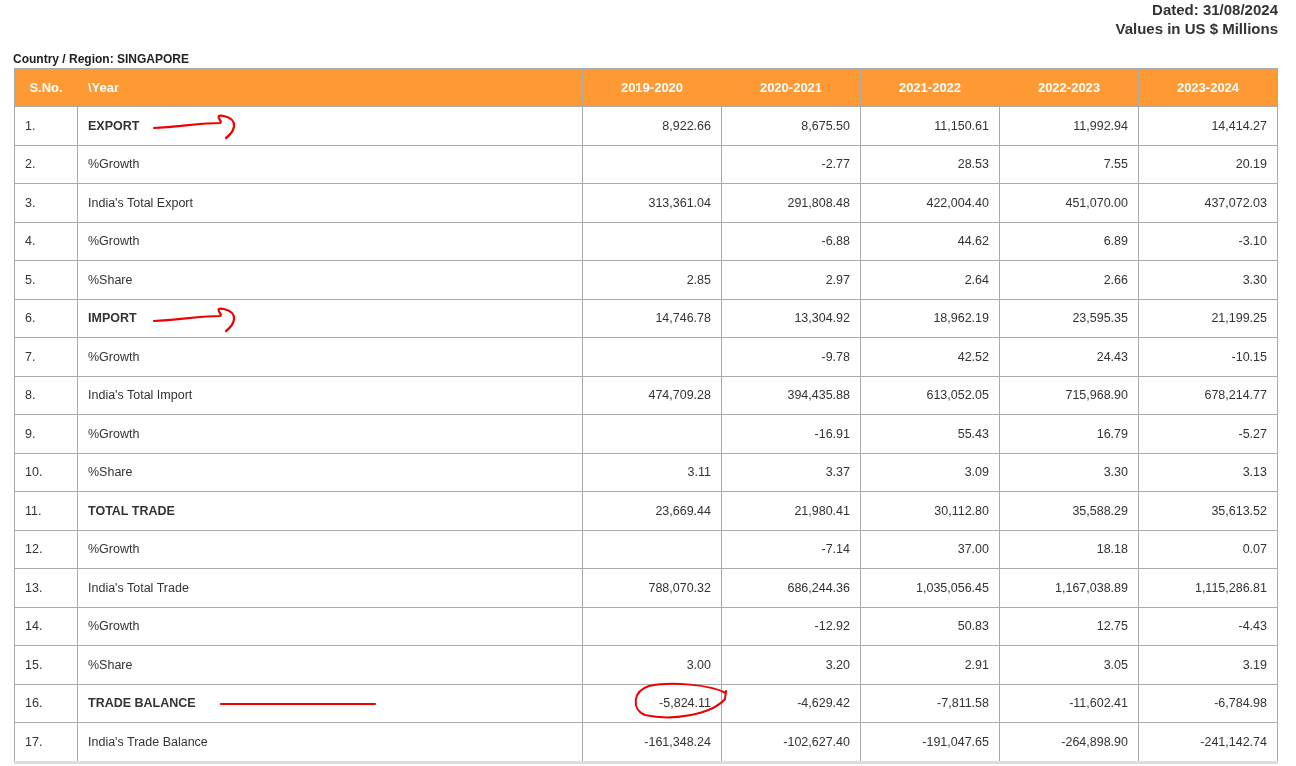 Image resolution: width=1296 pixels, height=766 pixels. Describe the element at coordinates (46, 395) in the screenshot. I see `serial-cell: 8.` at that location.